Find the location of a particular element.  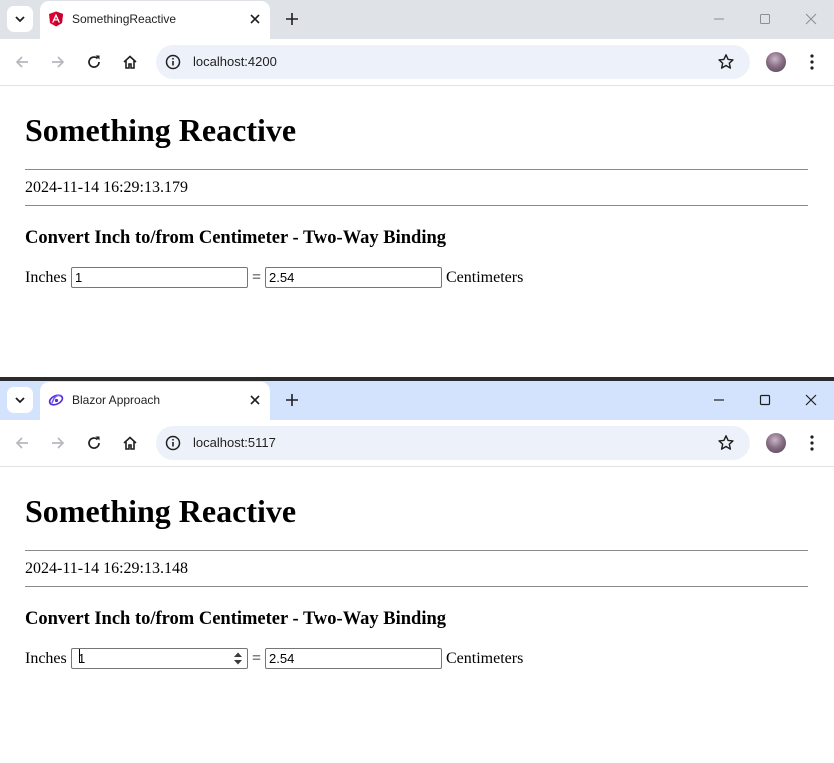

timestamp-text: 2024-11-14 16:29:13.148 is located at coordinates (106, 568).